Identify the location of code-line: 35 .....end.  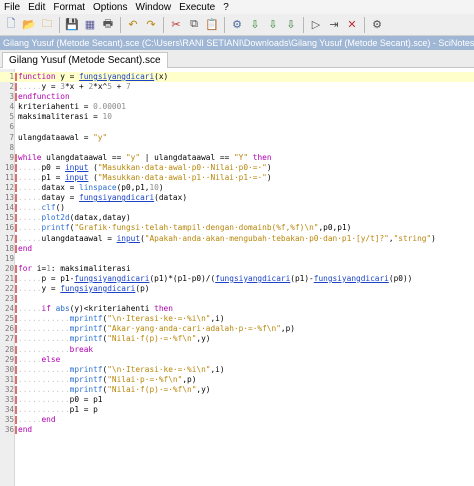
(237, 420).